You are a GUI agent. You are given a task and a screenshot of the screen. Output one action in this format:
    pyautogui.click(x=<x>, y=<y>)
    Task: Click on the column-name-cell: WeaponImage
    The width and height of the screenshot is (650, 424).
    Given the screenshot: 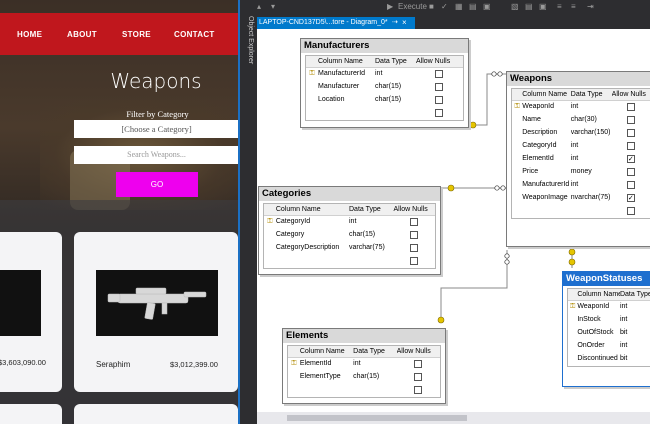 What is the action you would take?
    pyautogui.click(x=546, y=198)
    